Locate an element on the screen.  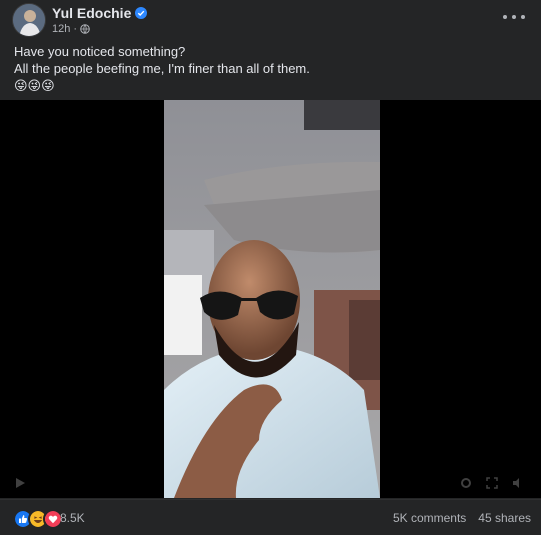
fullscreen-icon is located at coordinates (492, 483).